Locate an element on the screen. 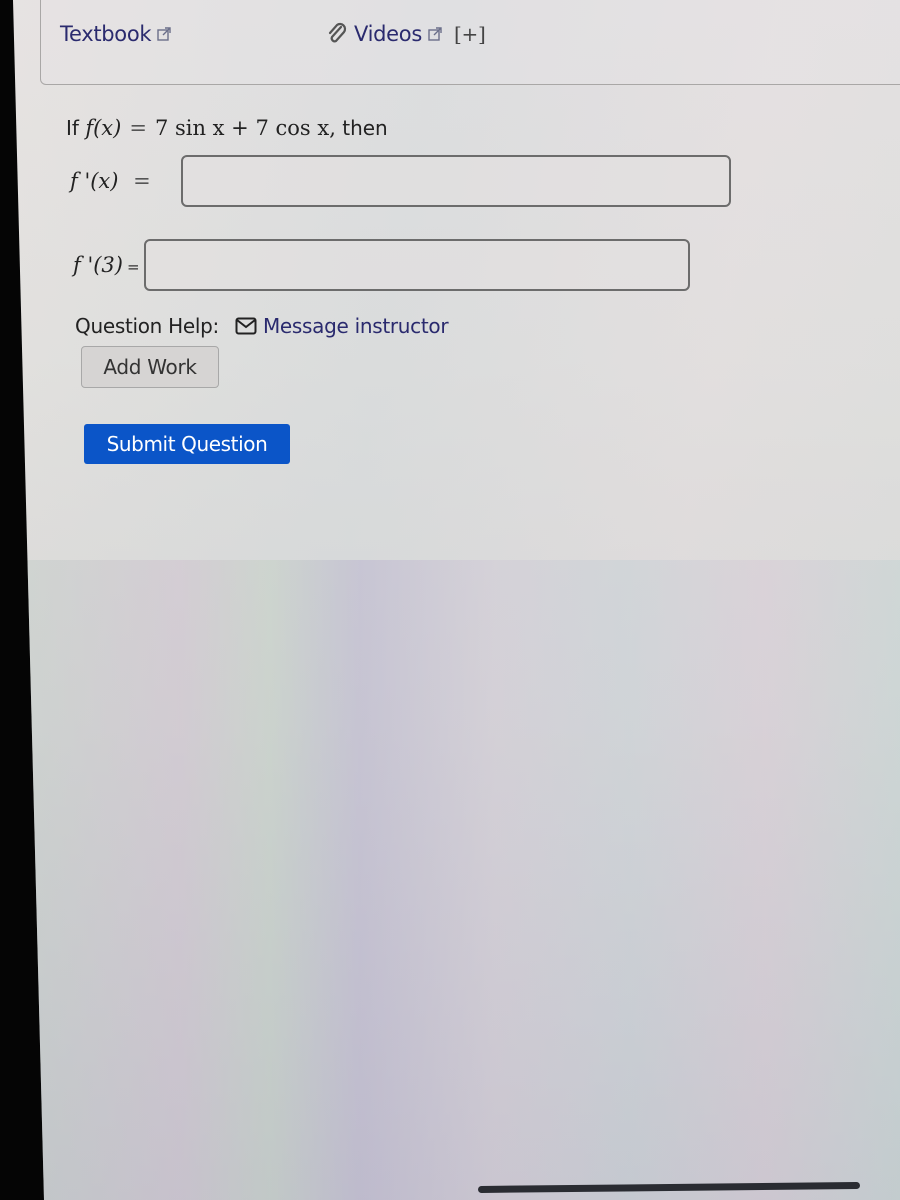 This screenshot has height=1200, width=900. videos-label: Videos is located at coordinates (388, 34).